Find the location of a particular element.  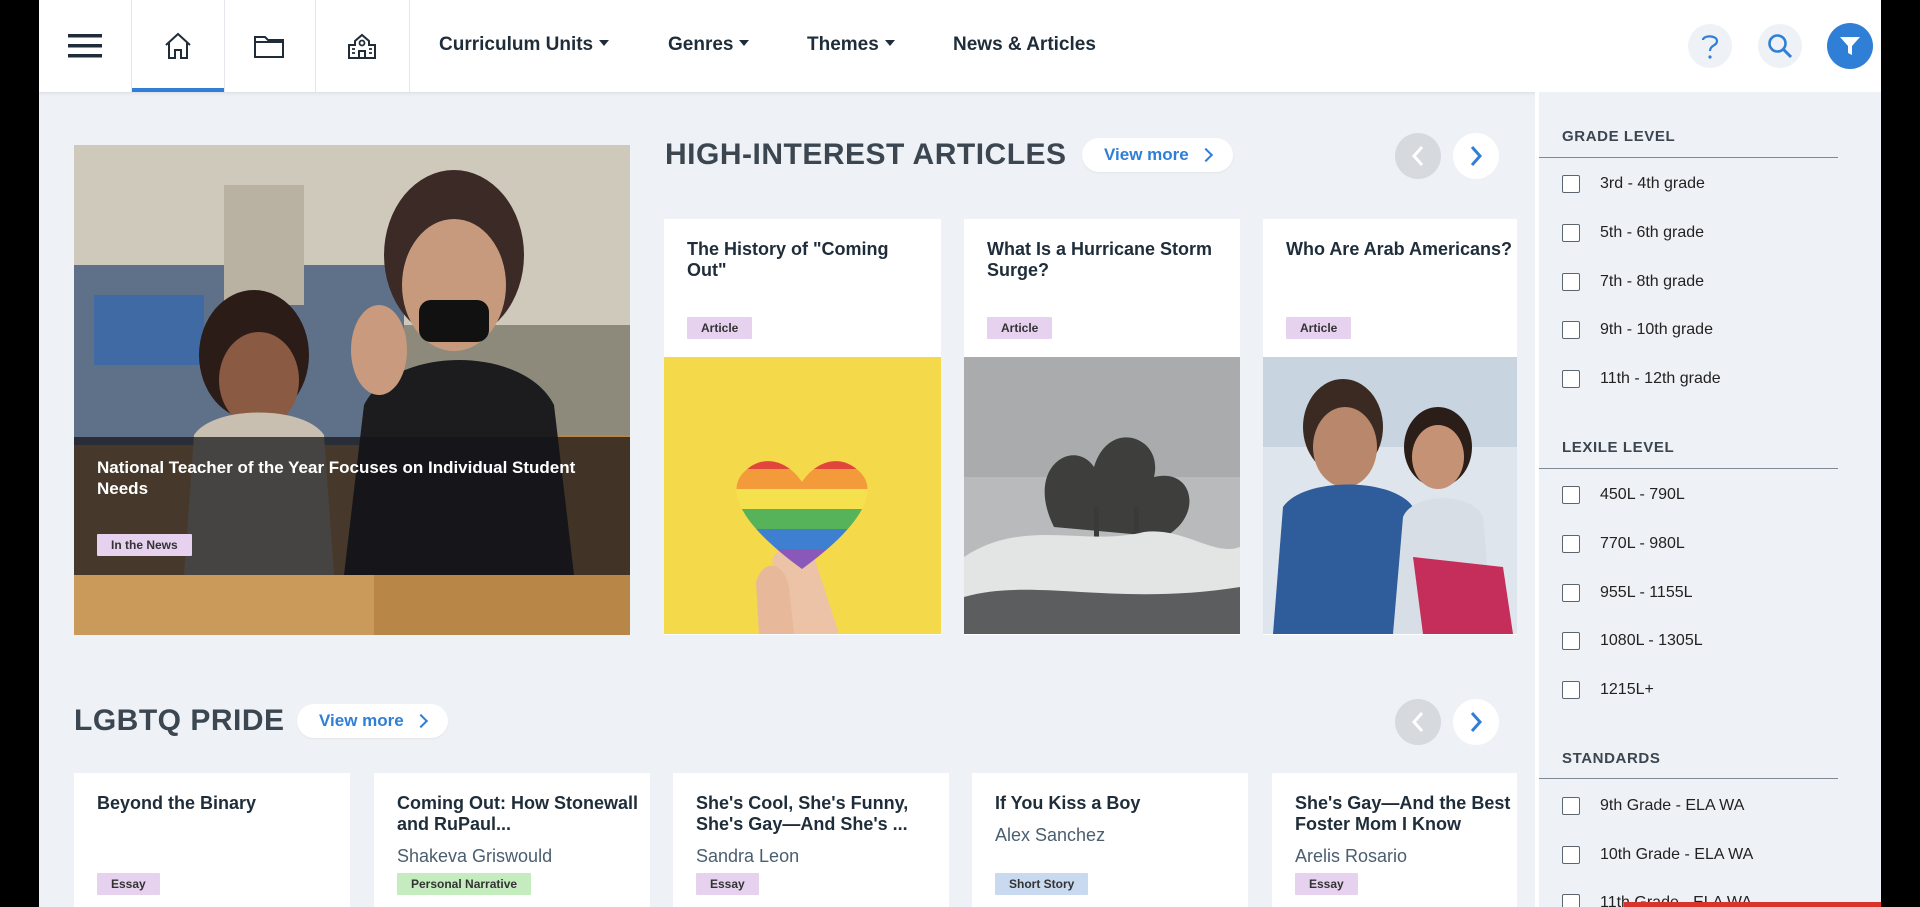

filter-option-lexile: 770L - 980L is located at coordinates (1623, 544).